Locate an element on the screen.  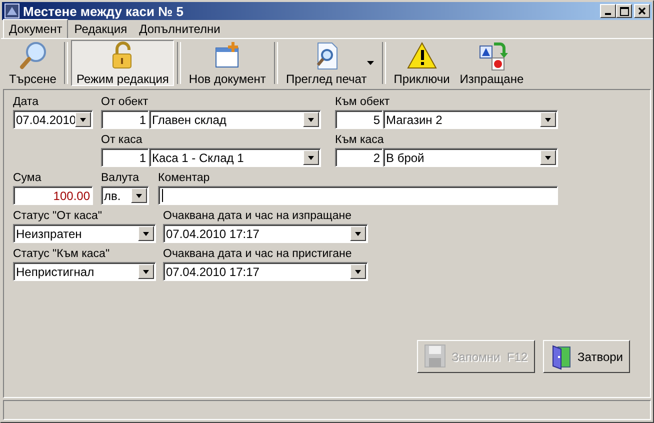
close-icon is located at coordinates (642, 11).